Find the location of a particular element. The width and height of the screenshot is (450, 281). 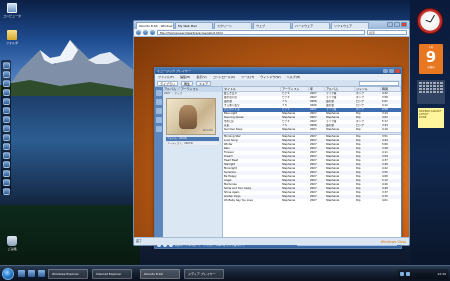

table-cell: 4:01 is located at coordinates (385, 200).